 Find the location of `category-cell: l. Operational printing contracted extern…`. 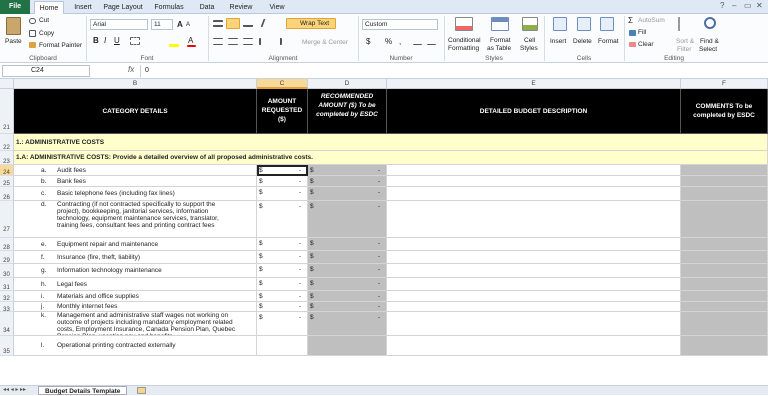

category-cell: l. Operational printing contracted extern… is located at coordinates (135, 346).